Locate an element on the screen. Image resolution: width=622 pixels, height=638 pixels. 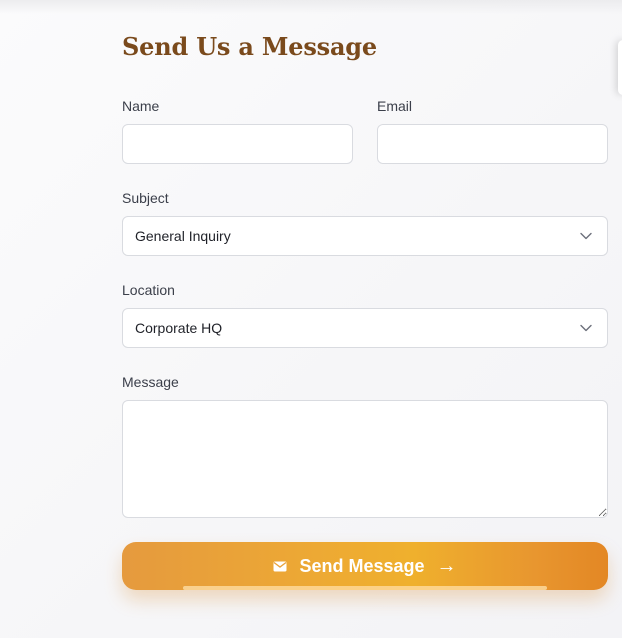
email-label: Email is located at coordinates (395, 106).